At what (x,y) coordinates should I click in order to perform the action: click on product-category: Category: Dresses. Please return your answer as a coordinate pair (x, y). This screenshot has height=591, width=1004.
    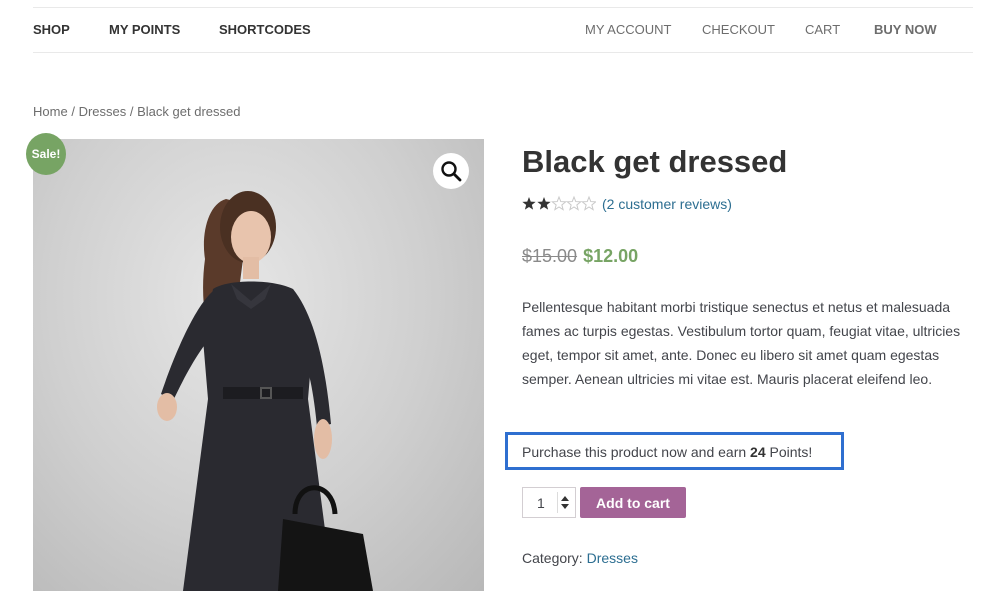
    Looking at the image, I should click on (580, 558).